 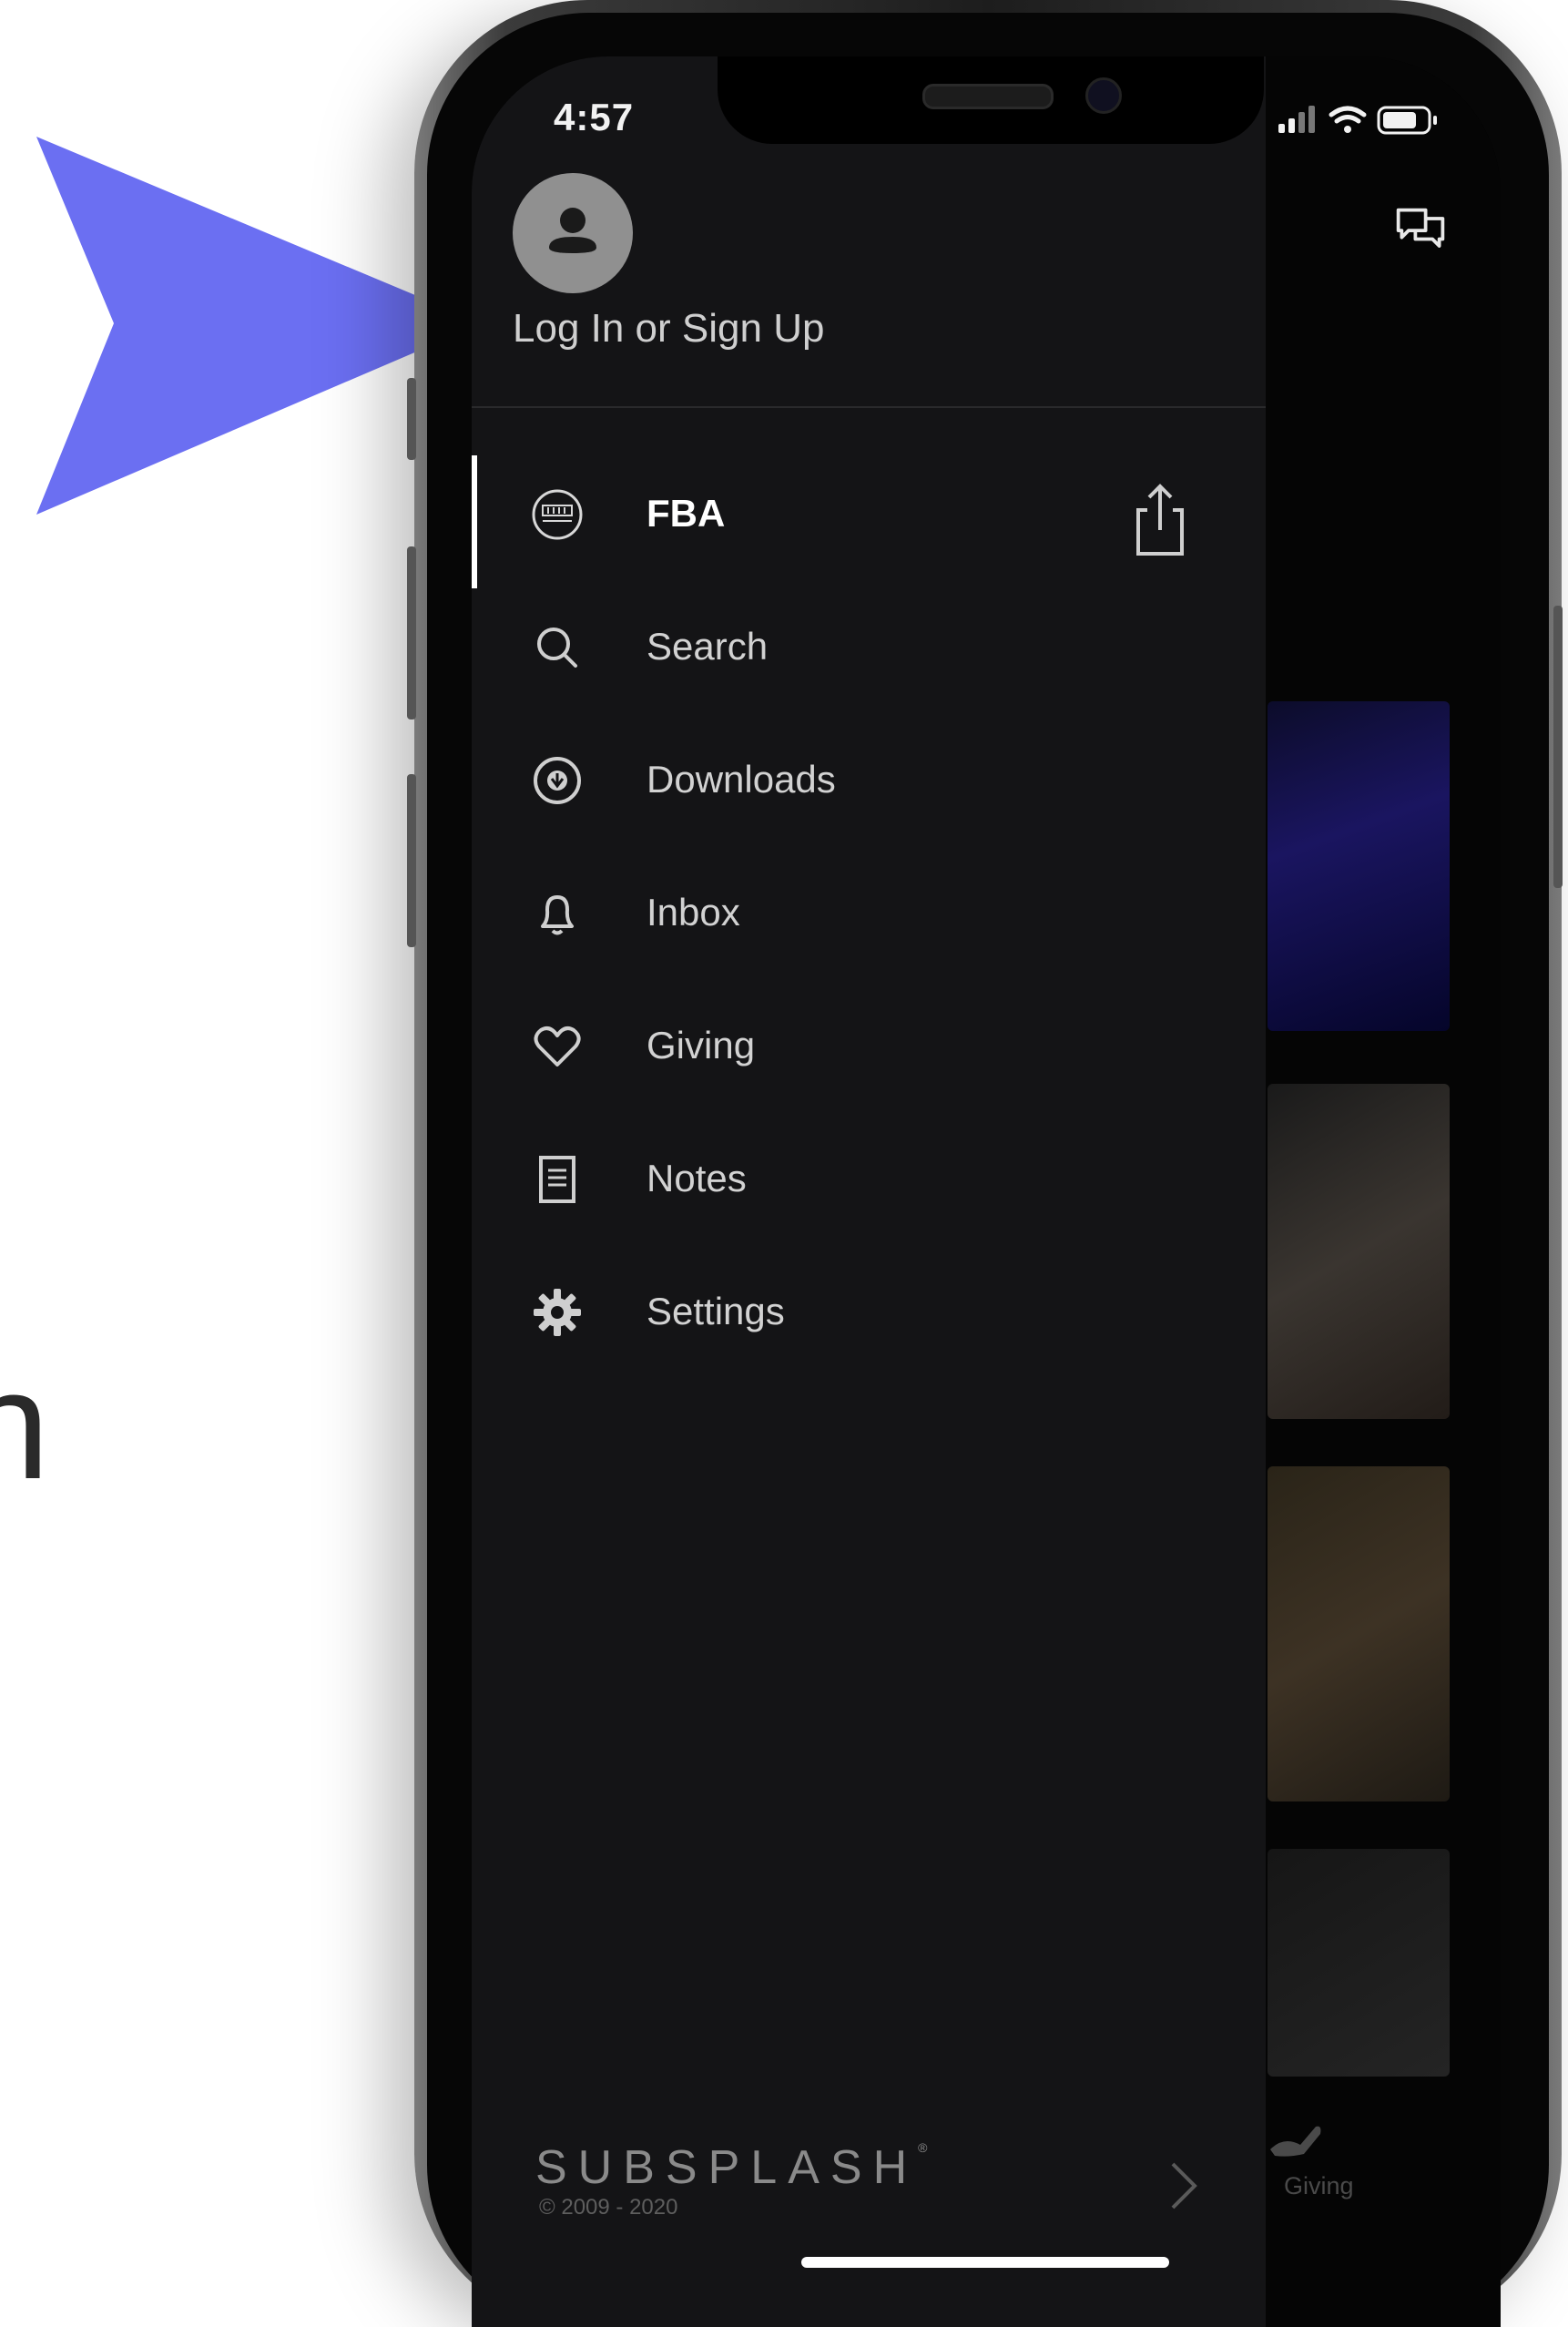 What do you see at coordinates (608, 2208) in the screenshot?
I see `copyright-text: © 2009 - 2020` at bounding box center [608, 2208].